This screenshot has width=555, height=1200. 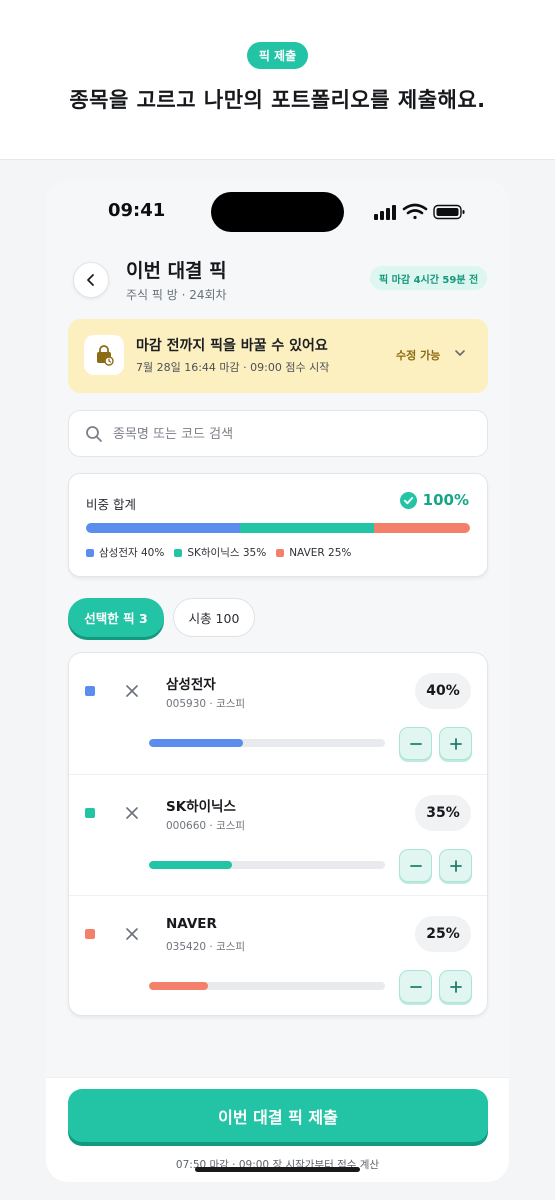 I want to click on legend-item: SK하이닉스 35%, so click(x=220, y=552).